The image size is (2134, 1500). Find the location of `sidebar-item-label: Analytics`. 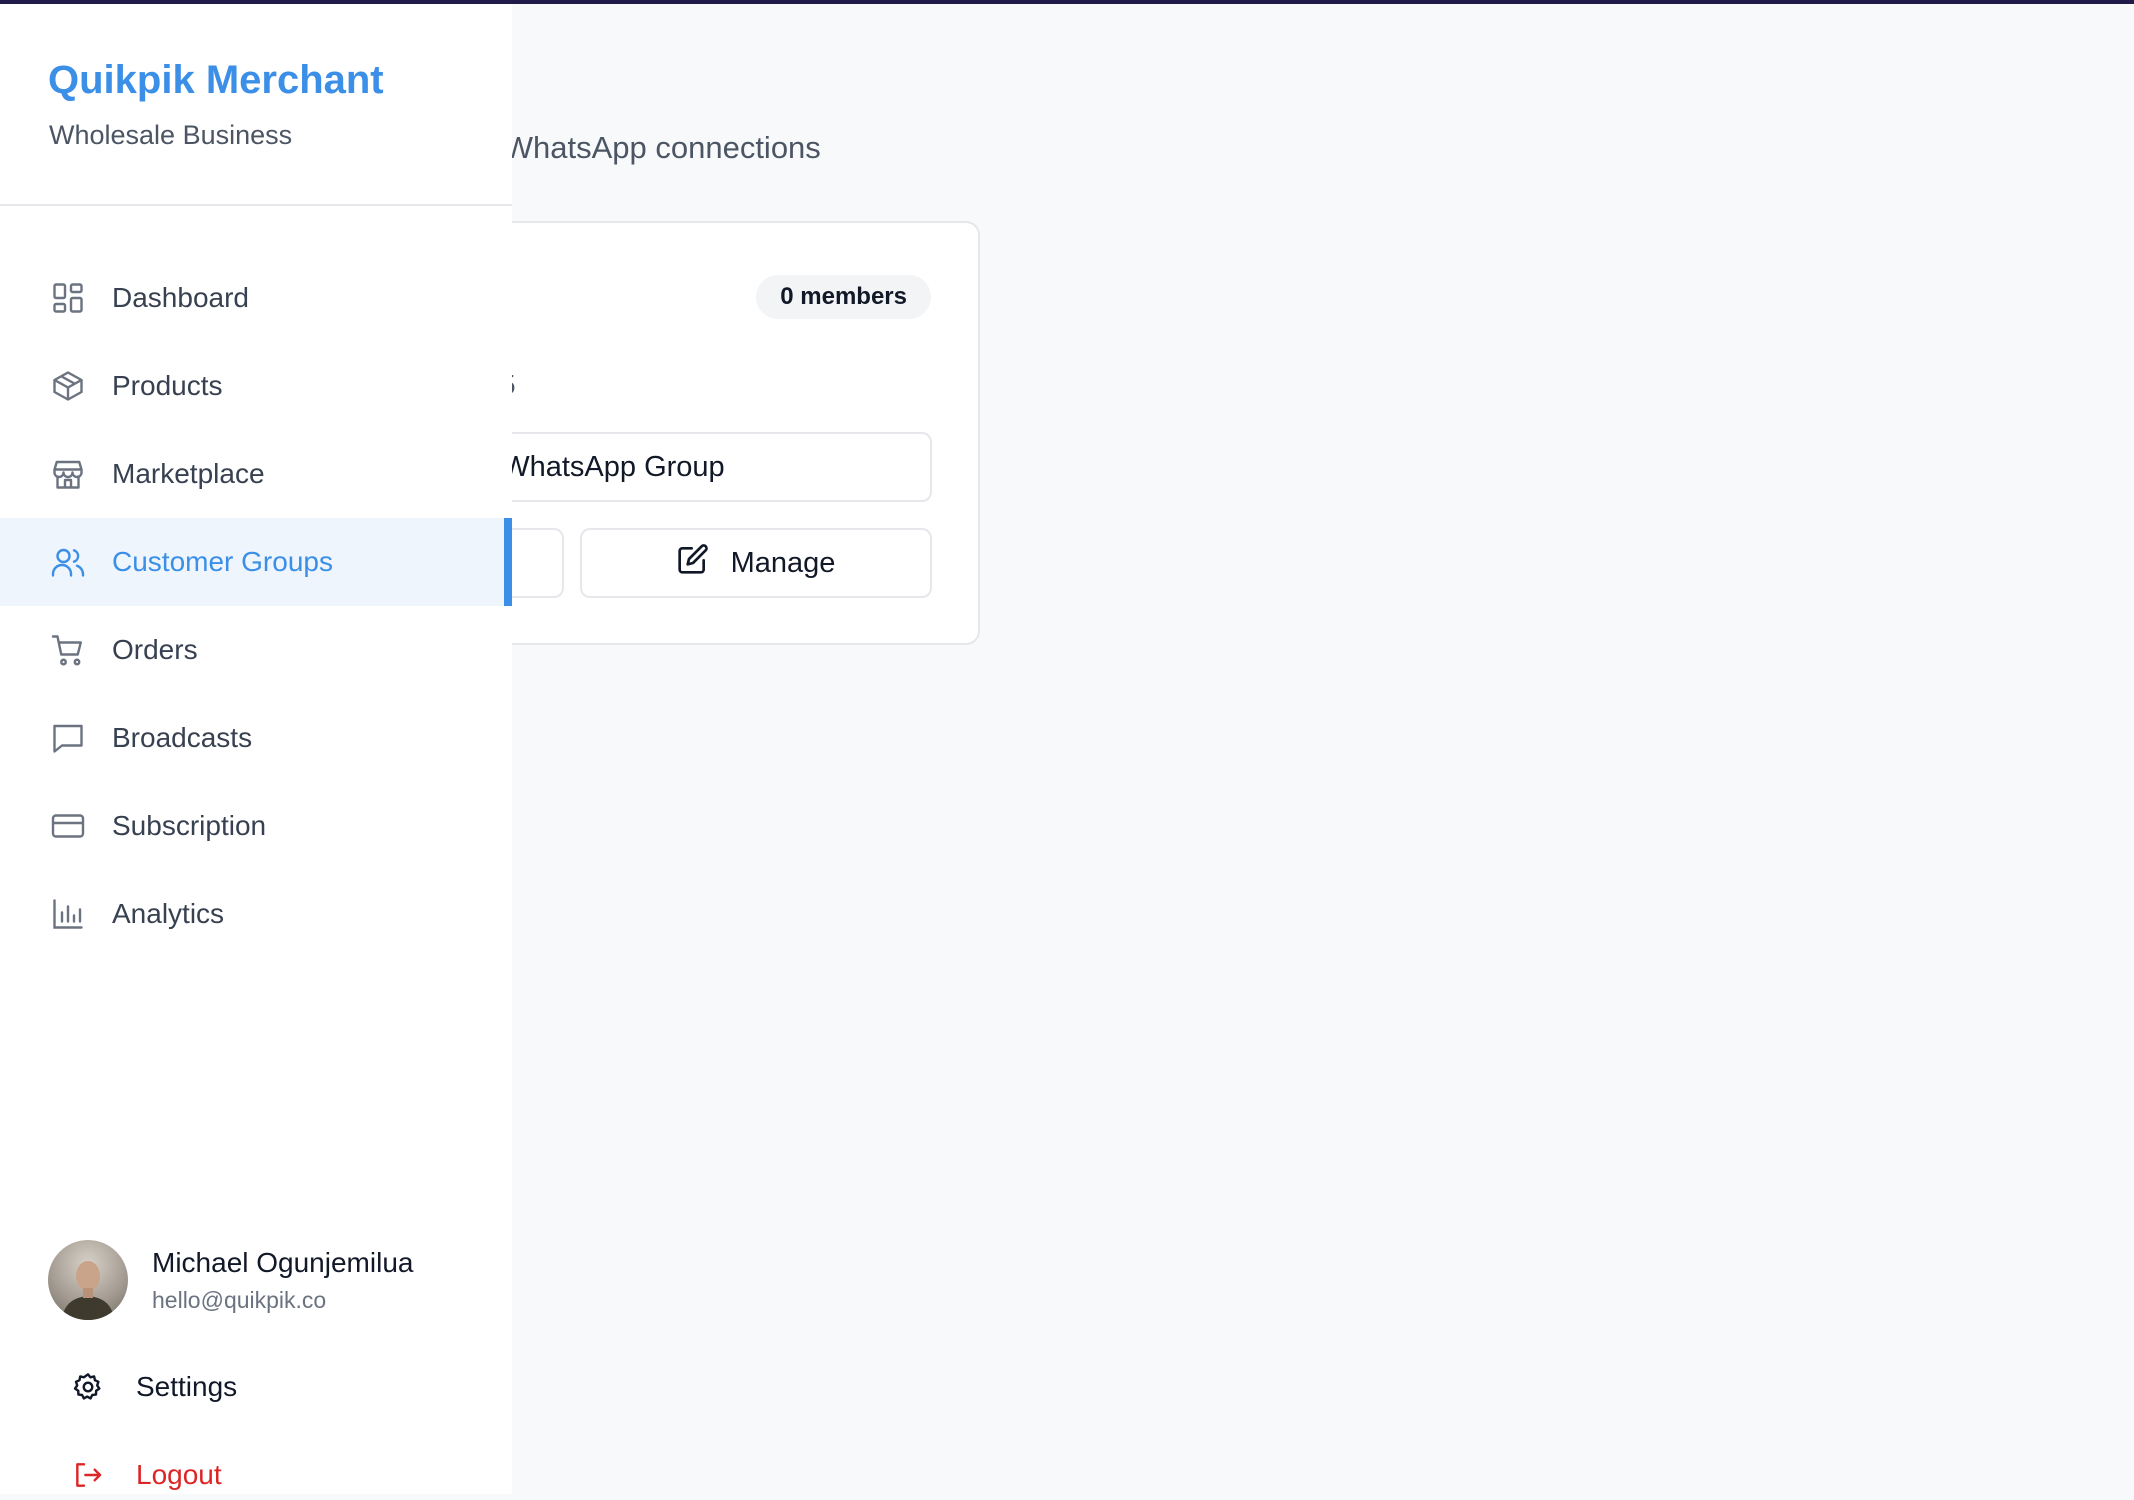

sidebar-item-label: Analytics is located at coordinates (168, 913).